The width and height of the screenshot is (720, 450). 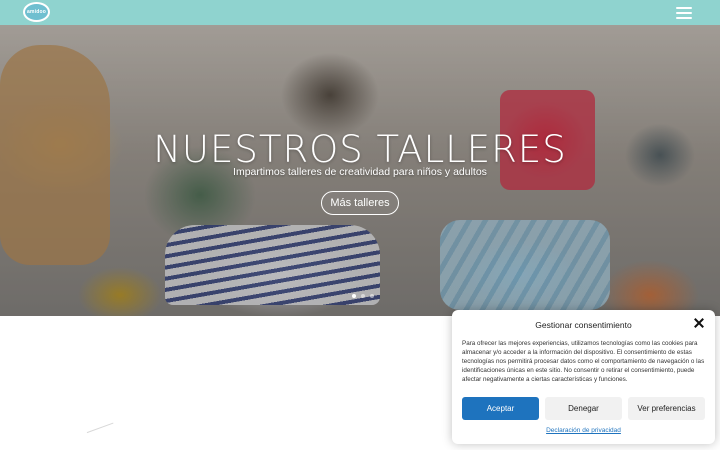 I want to click on cookie-dialog-title: Gestionar consentimiento, so click(x=583, y=325).